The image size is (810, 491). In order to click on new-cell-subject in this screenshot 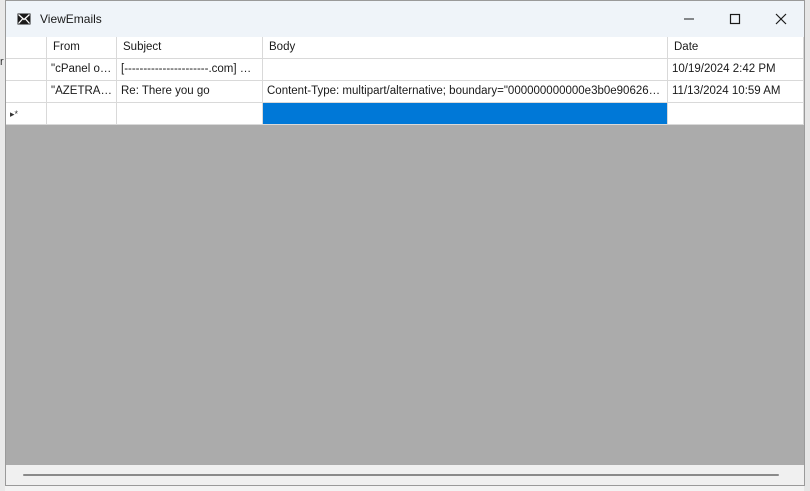, I will do `click(190, 114)`.